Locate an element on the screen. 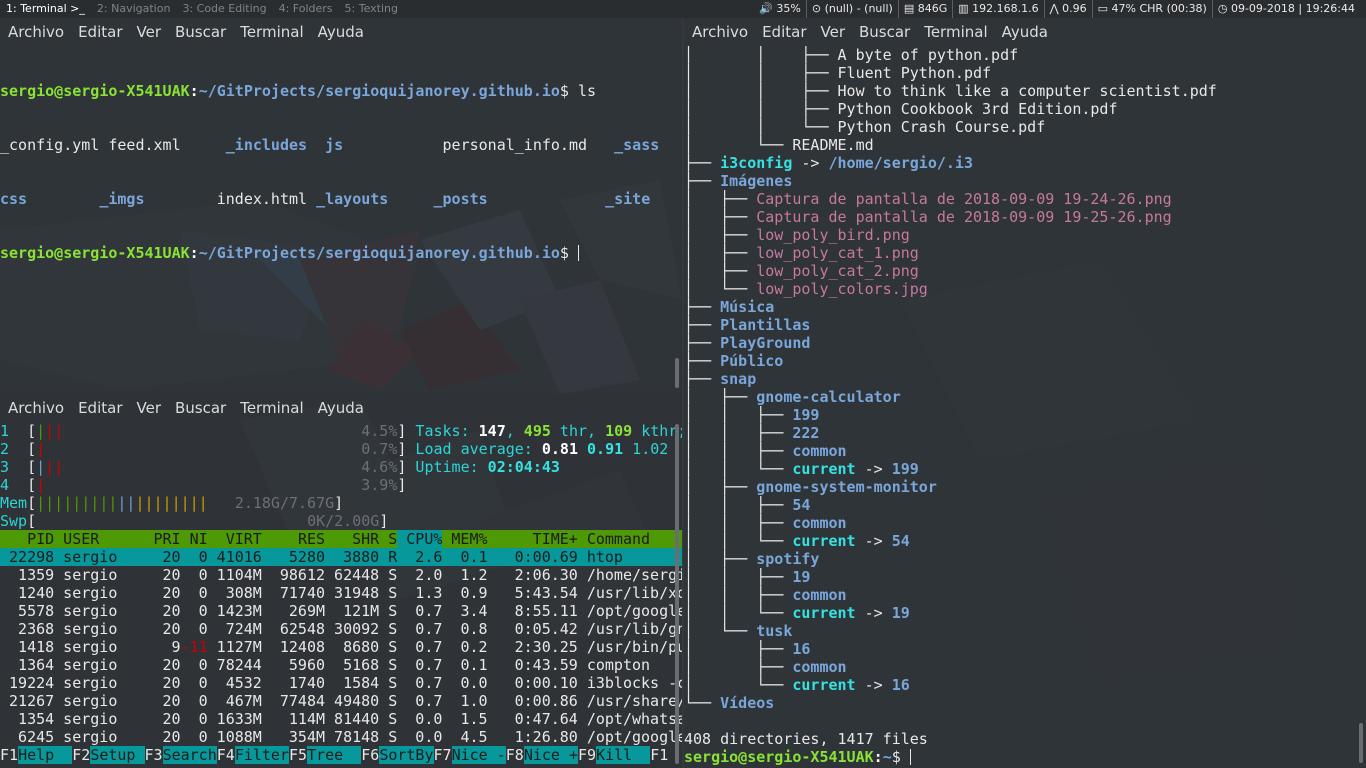 The image size is (1366, 768). tree-name: 19 is located at coordinates (801, 577).